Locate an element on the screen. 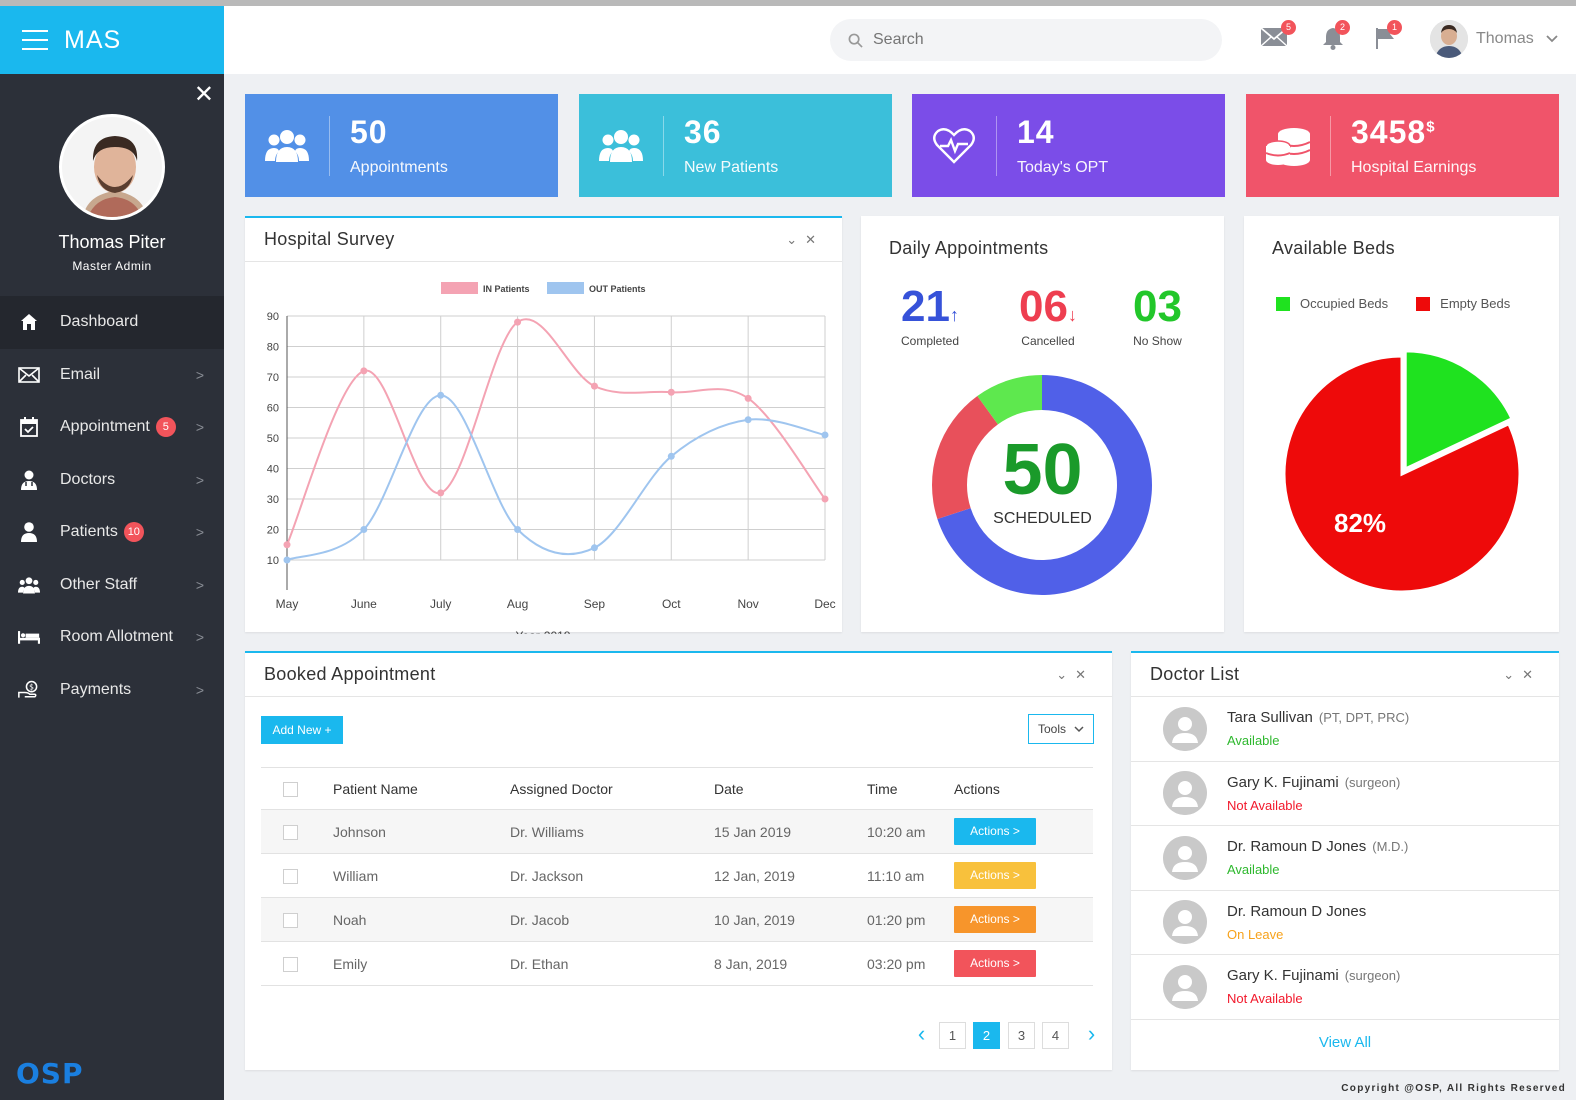 The image size is (1576, 1100). donut-center: 50 SCHEDULED is located at coordinates (1042, 481).